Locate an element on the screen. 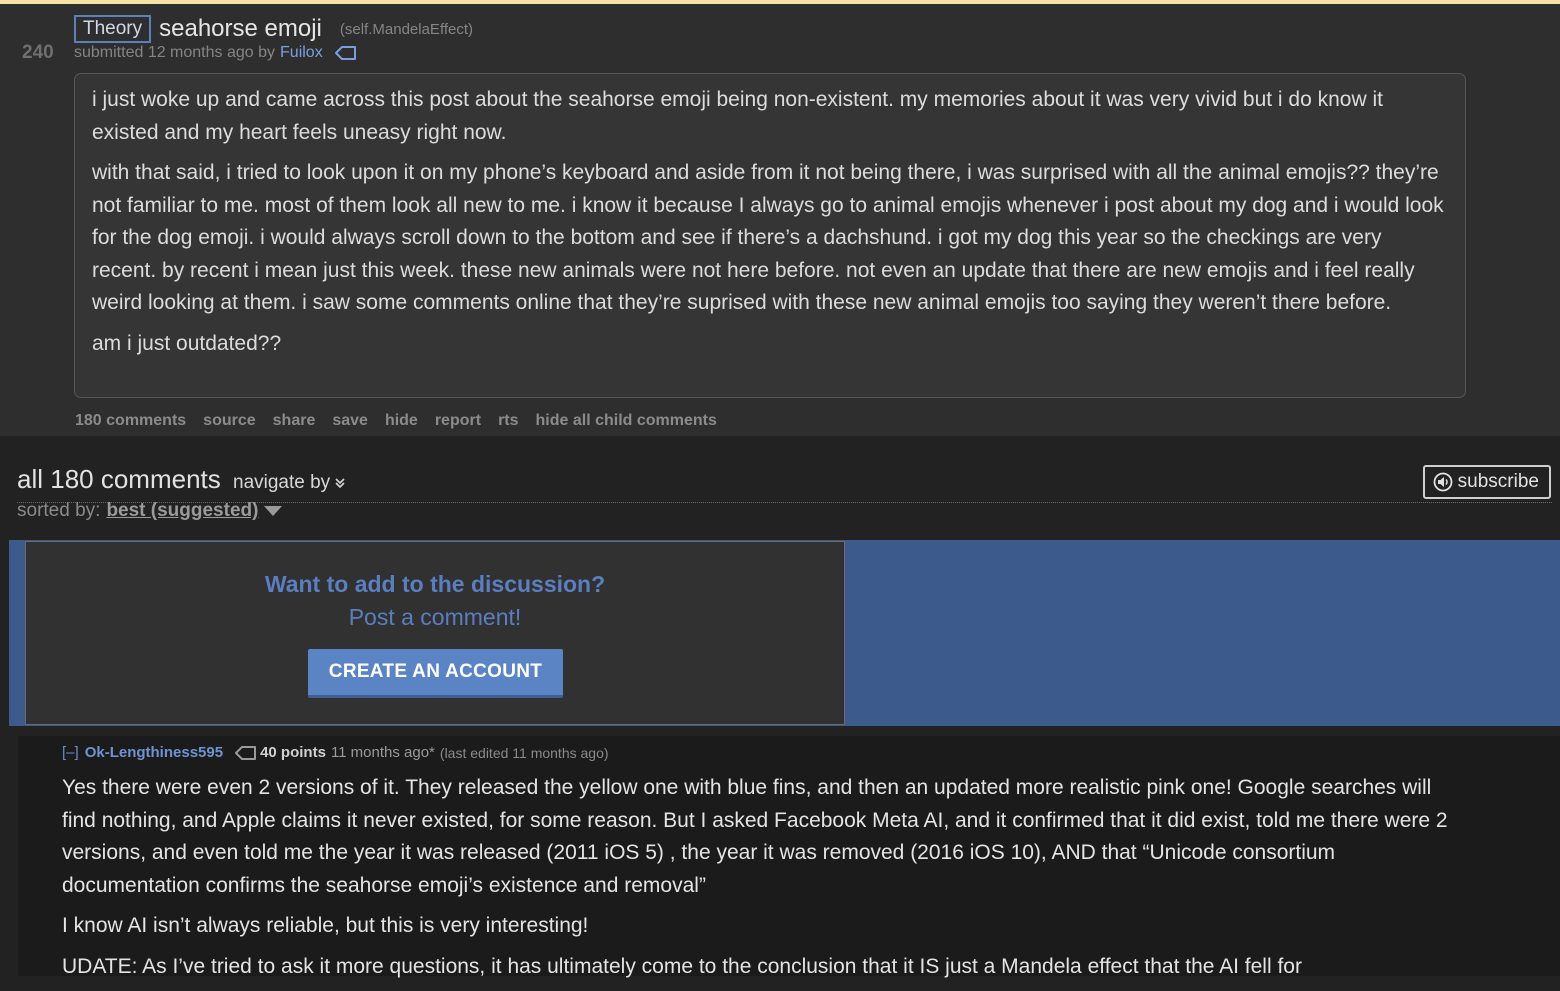 The height and width of the screenshot is (991, 1560). submitted-text: submitted 12 months ago by is located at coordinates (175, 52).